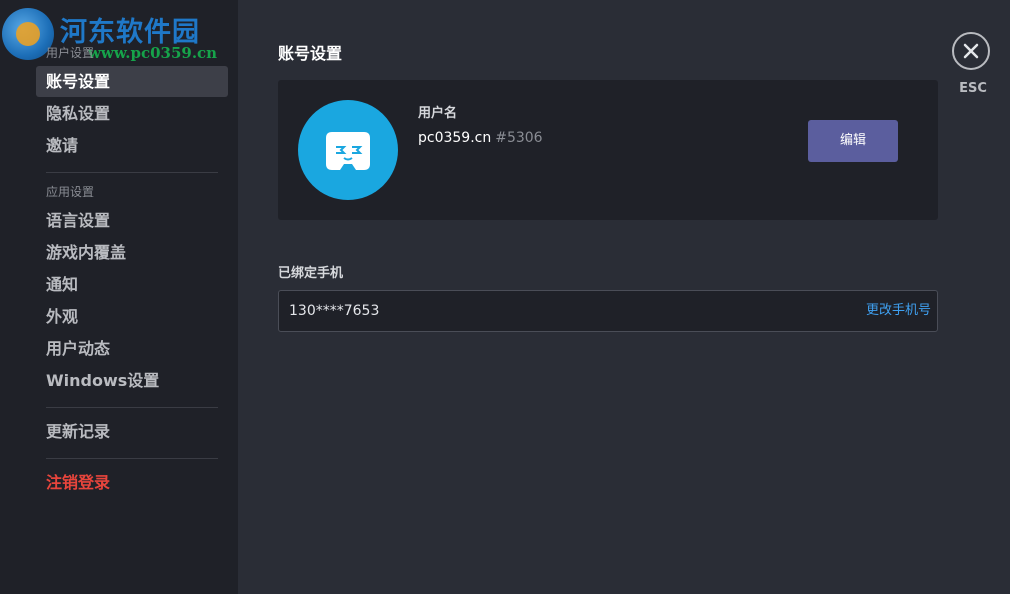  Describe the element at coordinates (519, 138) in the screenshot. I see `user-discriminator: #5306` at that location.